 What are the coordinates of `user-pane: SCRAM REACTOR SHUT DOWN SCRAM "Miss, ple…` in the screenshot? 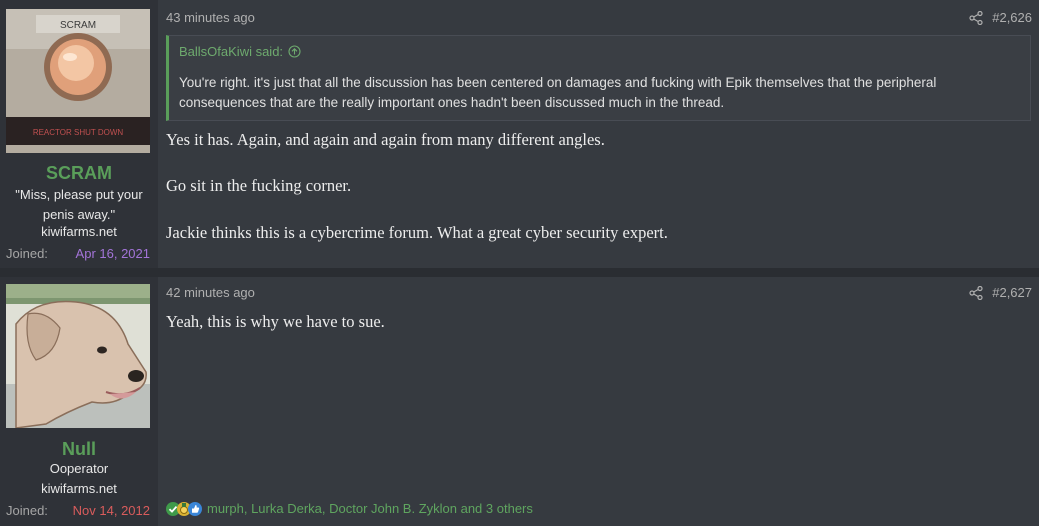 It's located at (79, 134).